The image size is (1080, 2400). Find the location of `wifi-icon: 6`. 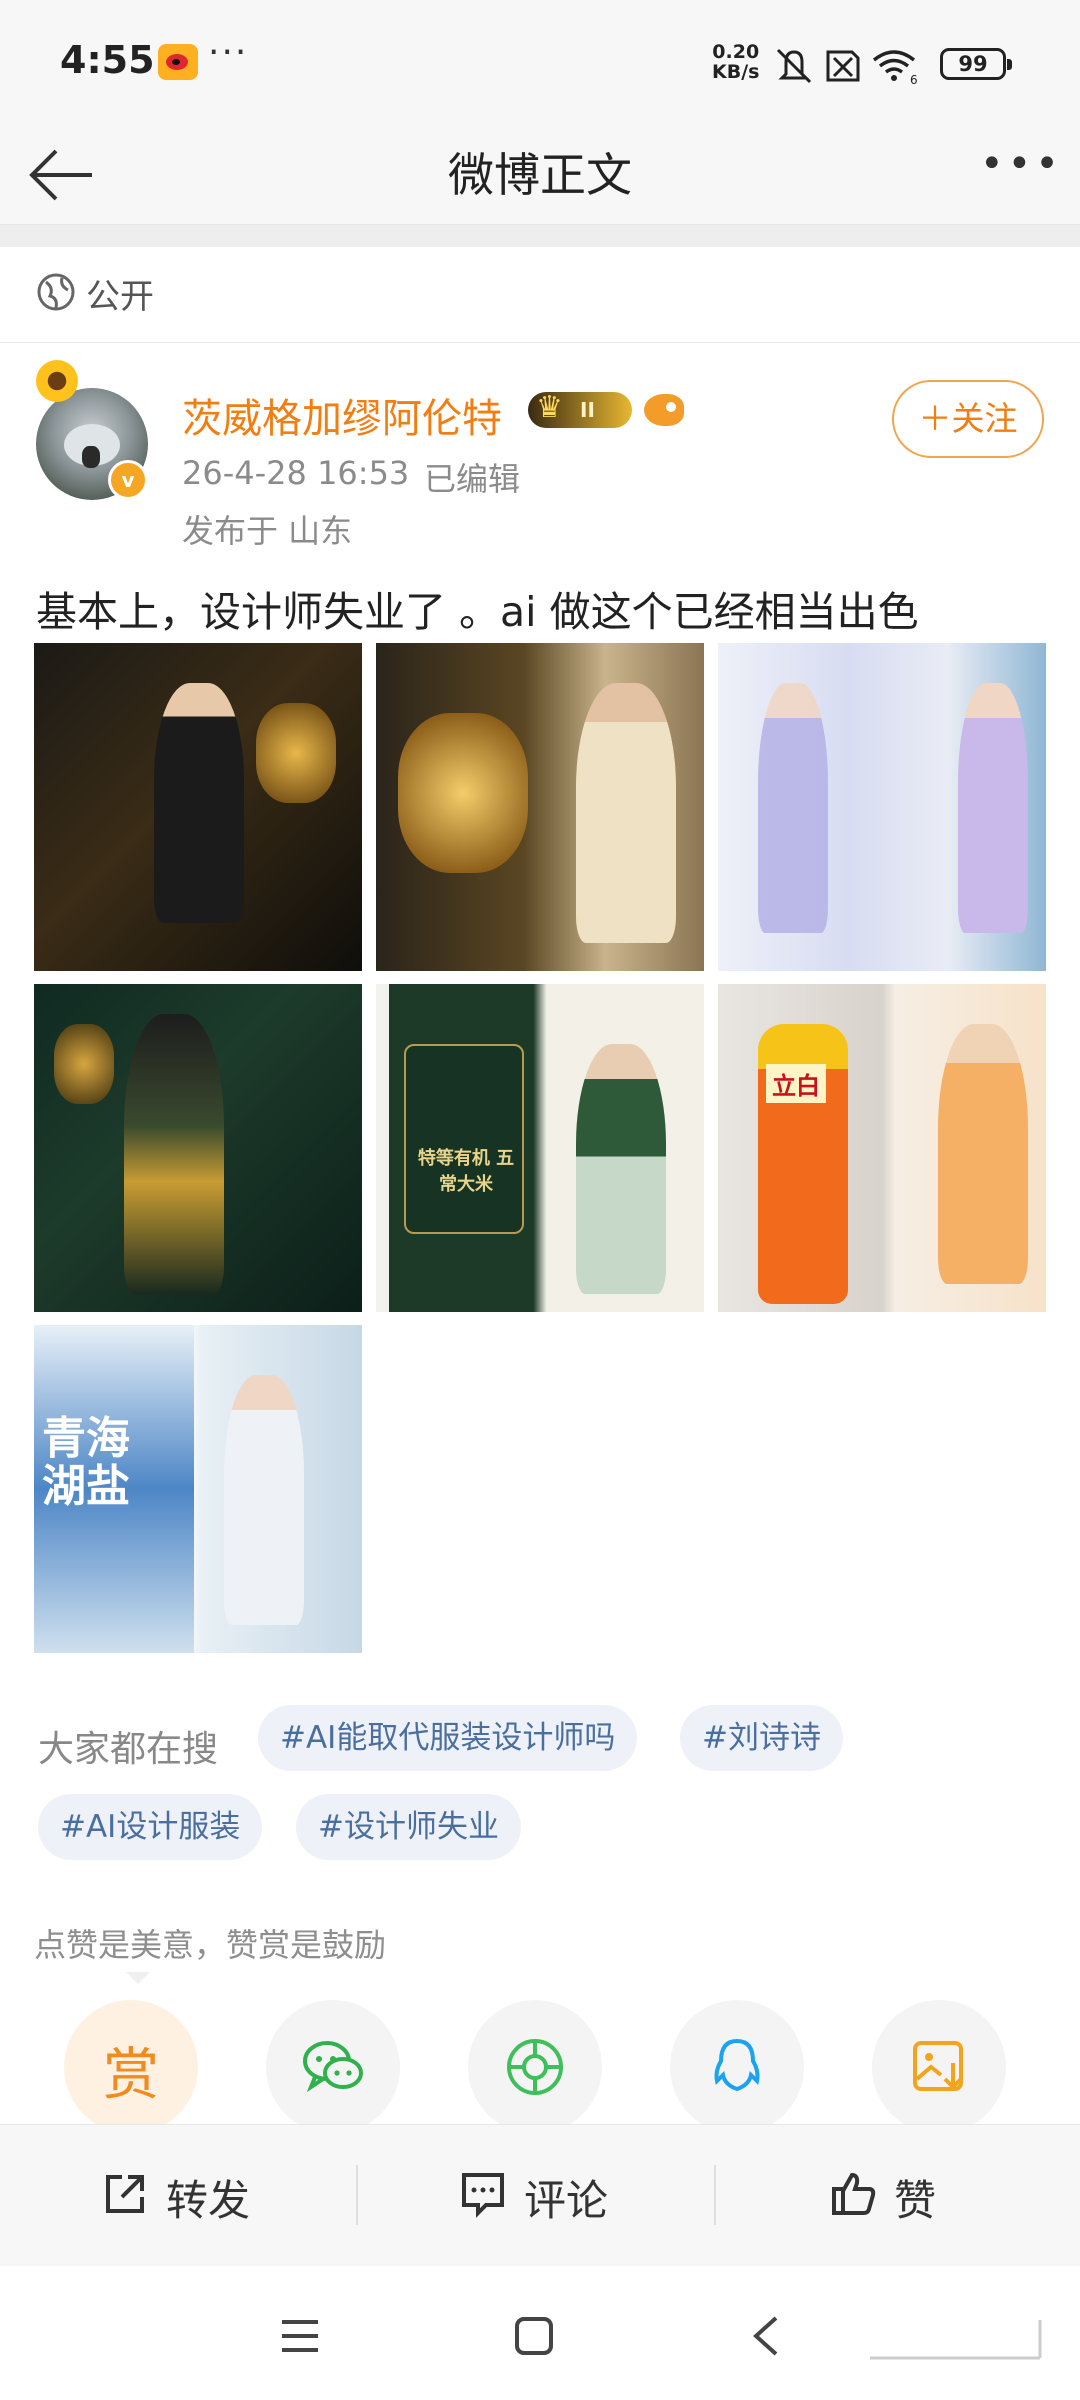

wifi-icon: 6 is located at coordinates (895, 68).